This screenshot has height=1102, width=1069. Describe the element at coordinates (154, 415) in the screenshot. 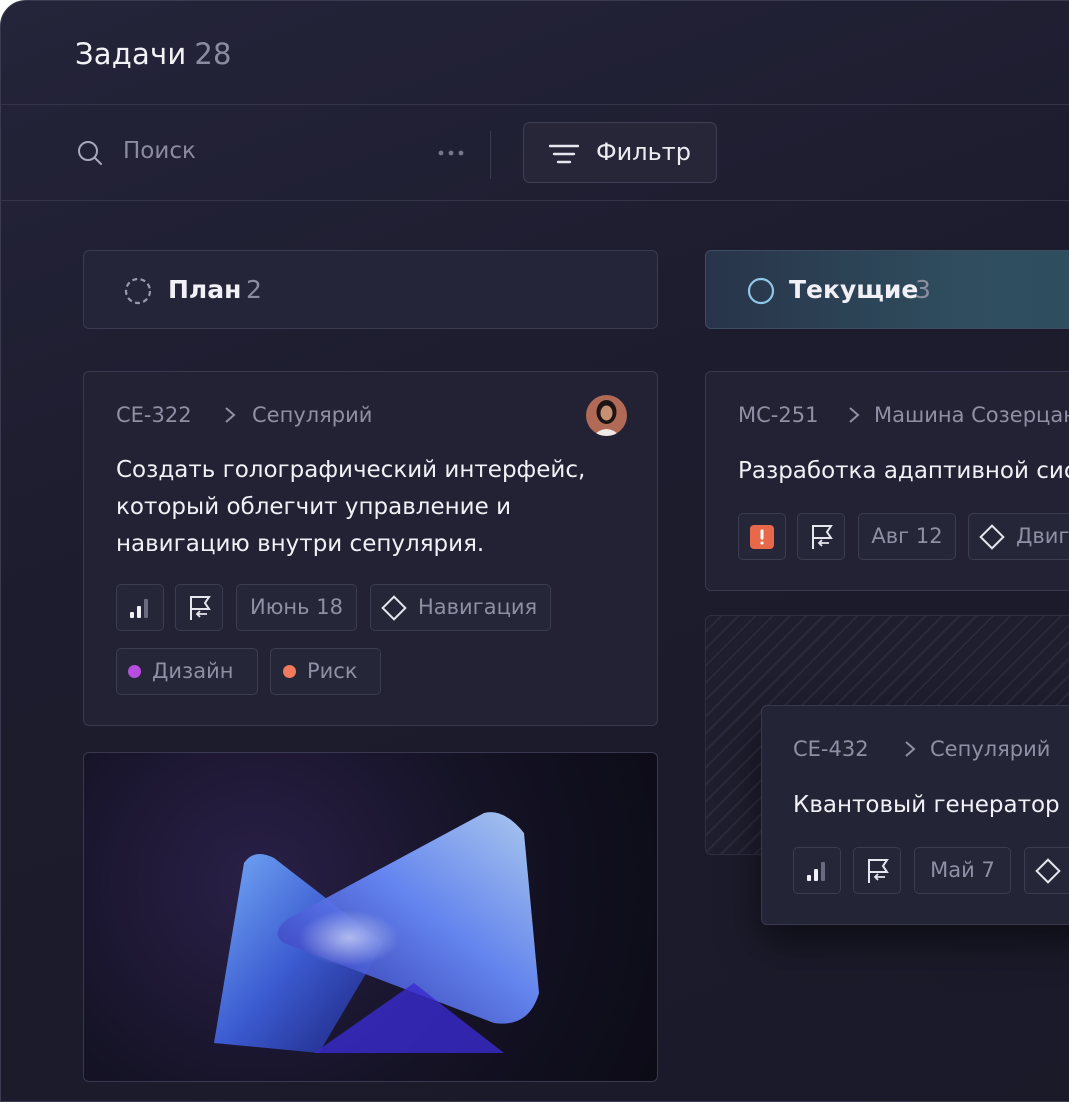

I see `task-id: CE-322` at that location.